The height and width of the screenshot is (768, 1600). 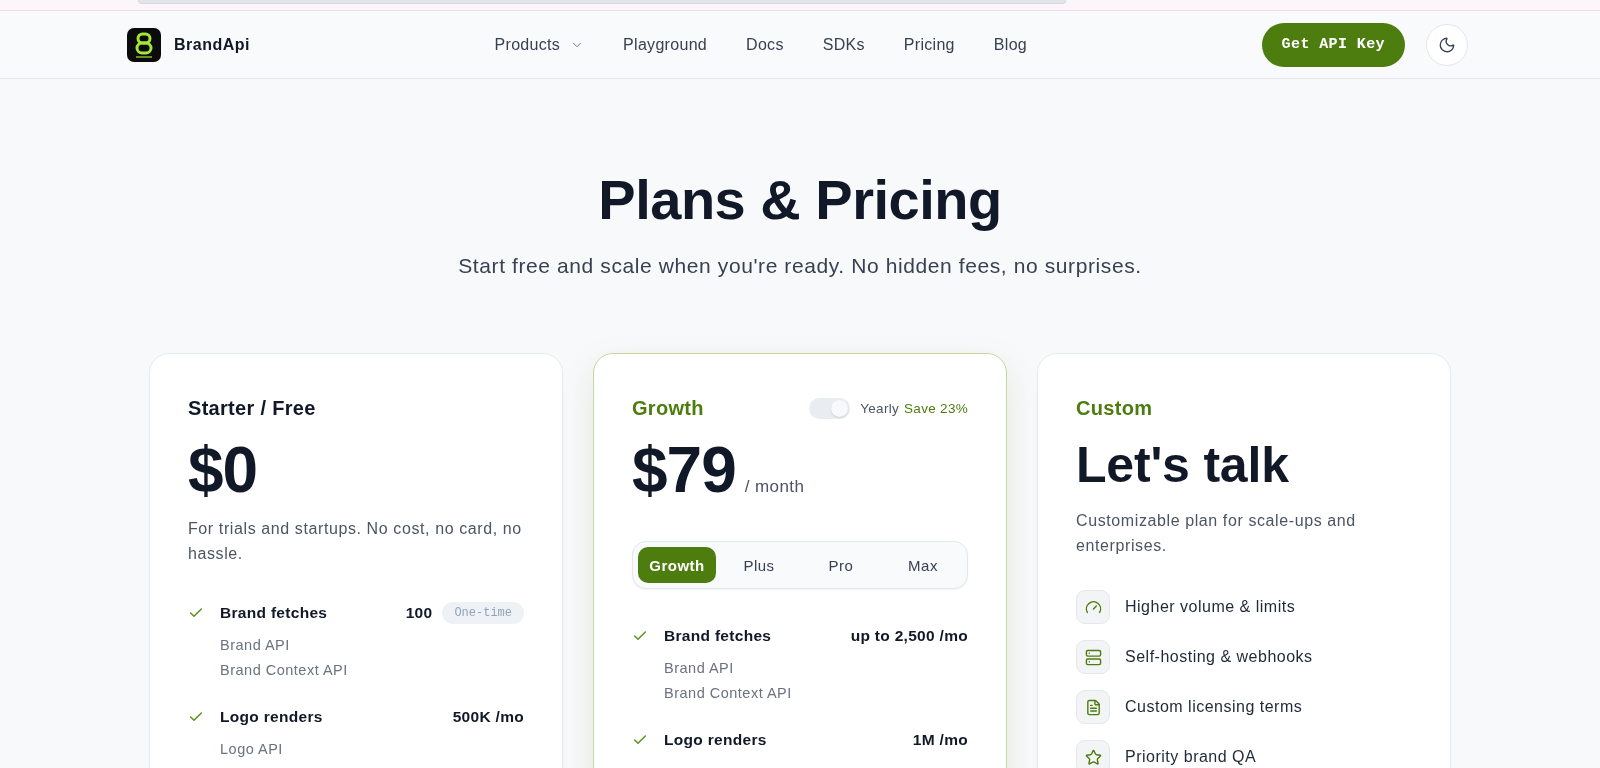 I want to click on nav-link: Blog, so click(x=1010, y=44).